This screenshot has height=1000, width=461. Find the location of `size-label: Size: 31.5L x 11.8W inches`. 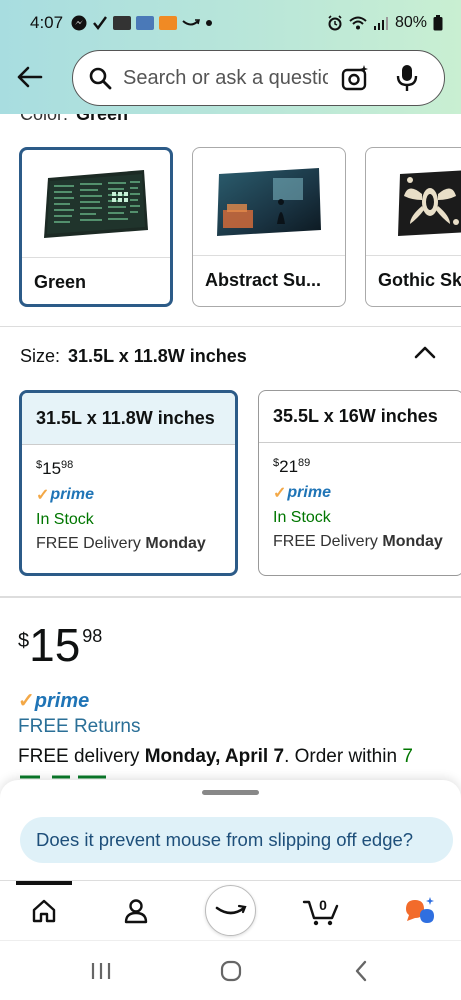

size-label: Size: 31.5L x 11.8W inches is located at coordinates (133, 356).